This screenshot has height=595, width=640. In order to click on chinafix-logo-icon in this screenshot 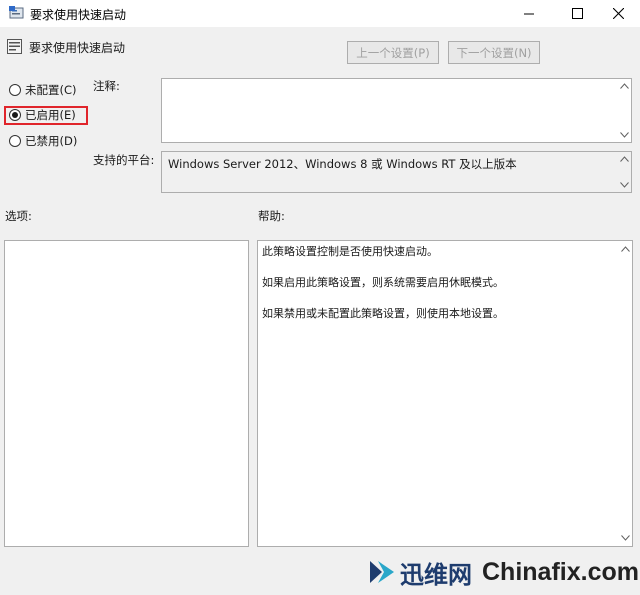, I will do `click(382, 572)`.